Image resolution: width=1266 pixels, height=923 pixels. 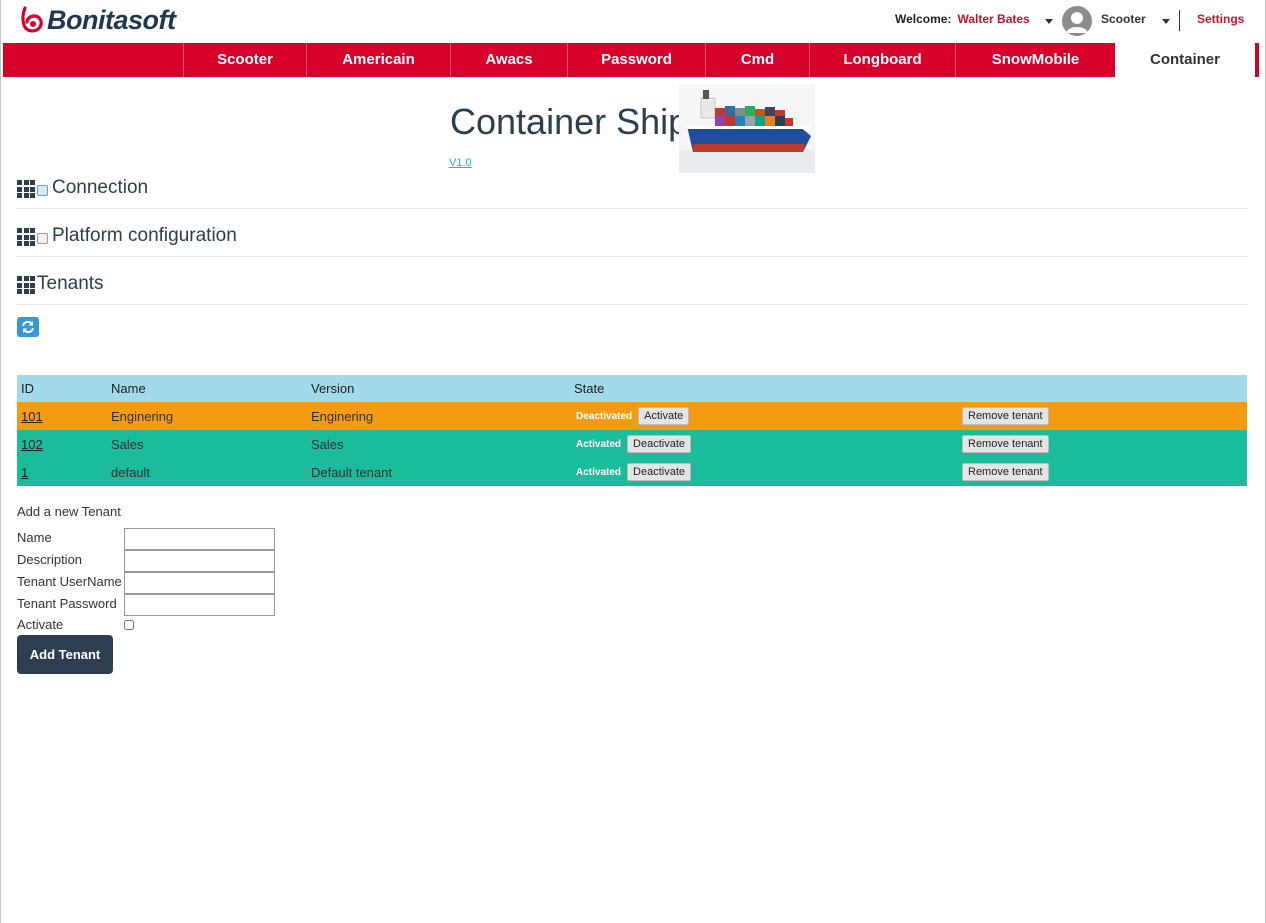 What do you see at coordinates (1166, 21) in the screenshot?
I see `app-menu-chevron-down-icon` at bounding box center [1166, 21].